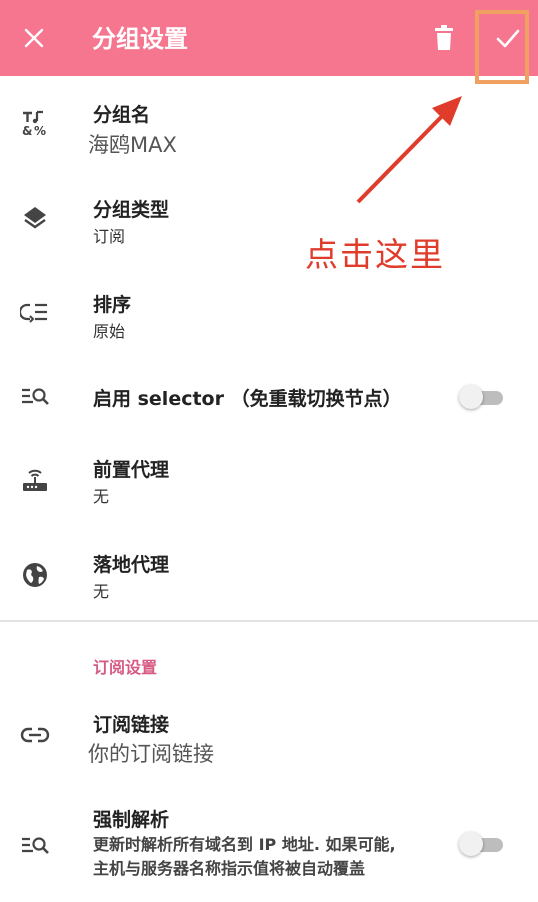 The width and height of the screenshot is (538, 902). What do you see at coordinates (35, 313) in the screenshot?
I see `sort-icon` at bounding box center [35, 313].